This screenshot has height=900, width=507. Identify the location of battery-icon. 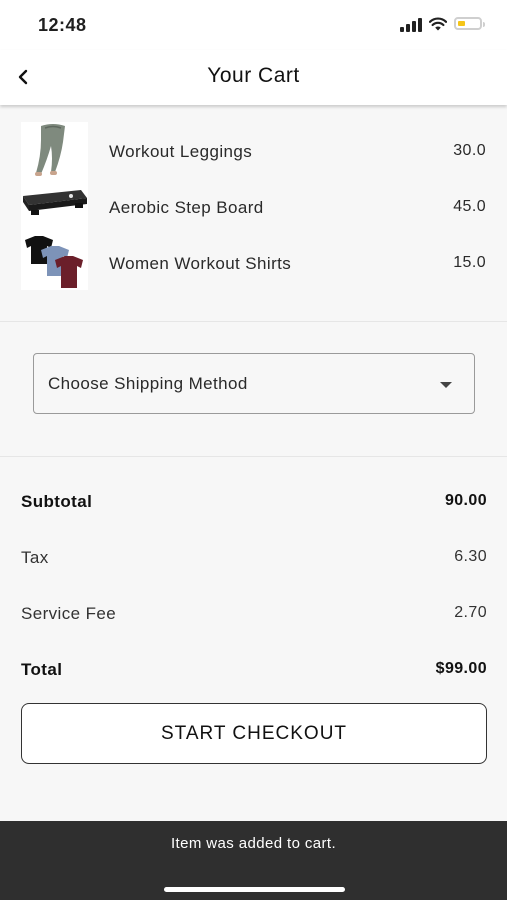
(469, 23).